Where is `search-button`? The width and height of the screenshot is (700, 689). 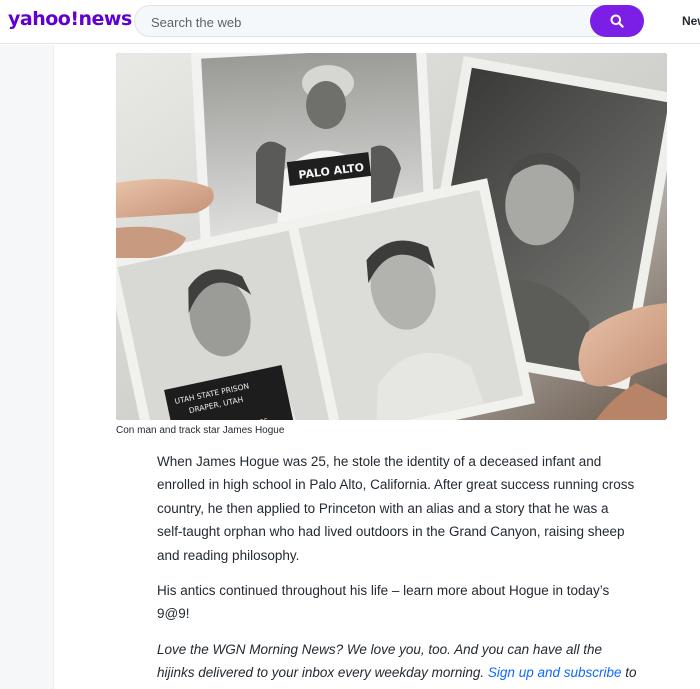 search-button is located at coordinates (617, 21).